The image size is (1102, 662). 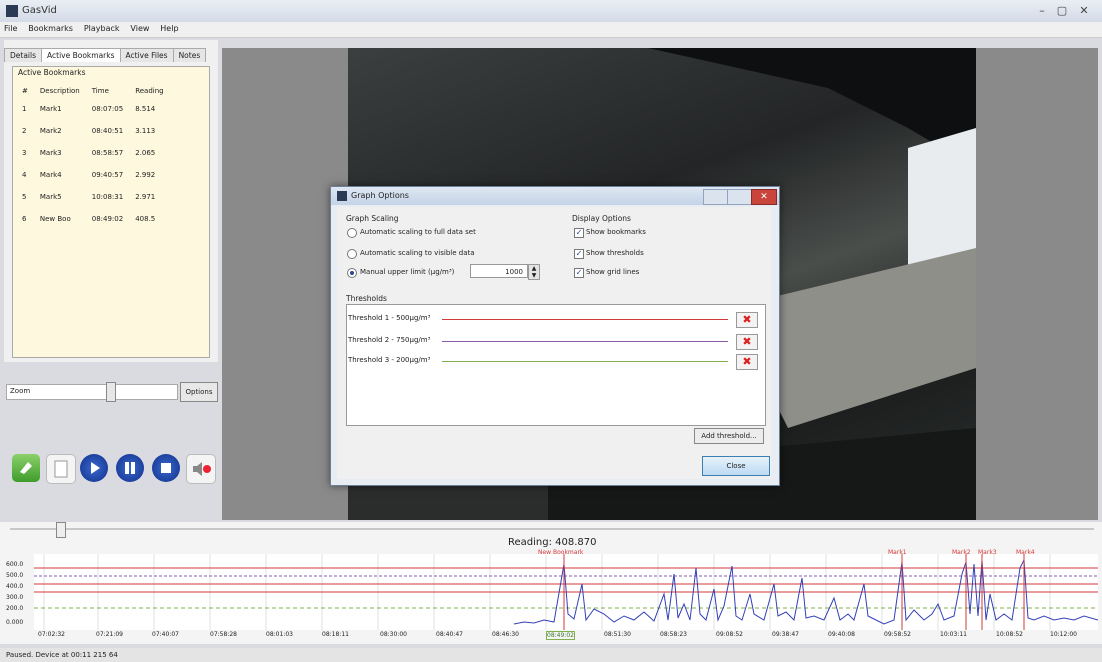 I want to click on dialog-minimize-button, so click(x=716, y=197).